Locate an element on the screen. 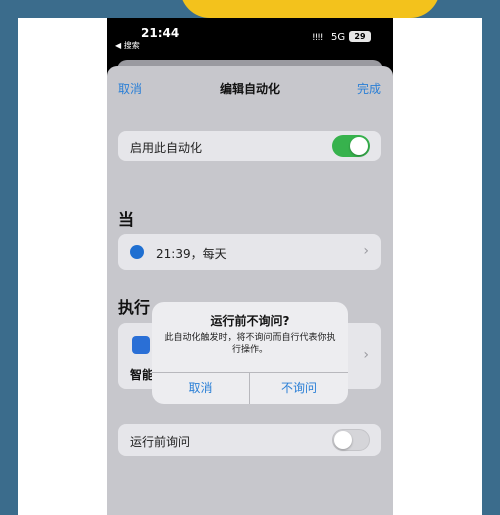 This screenshot has width=500, height=515. ask-before-running-toggle is located at coordinates (351, 440).